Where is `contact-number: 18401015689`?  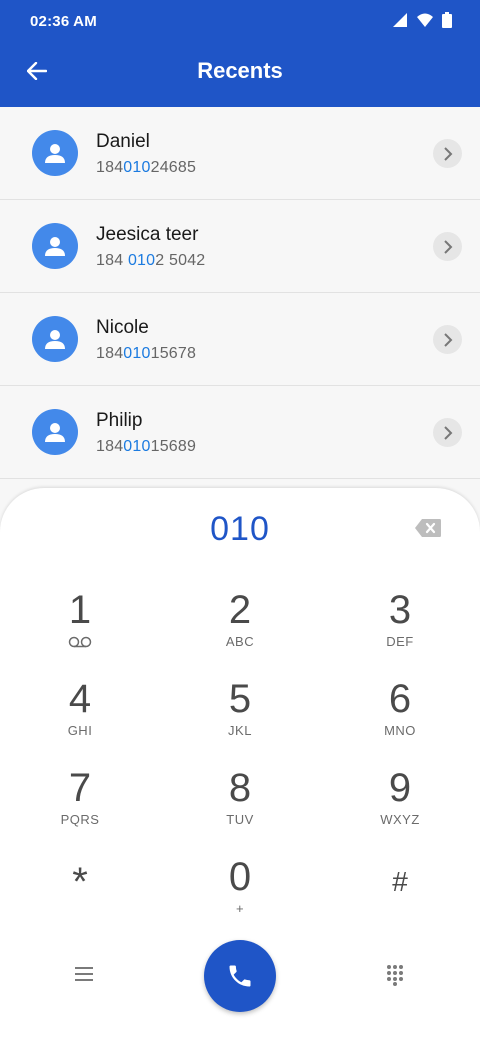 contact-number: 18401015689 is located at coordinates (146, 446).